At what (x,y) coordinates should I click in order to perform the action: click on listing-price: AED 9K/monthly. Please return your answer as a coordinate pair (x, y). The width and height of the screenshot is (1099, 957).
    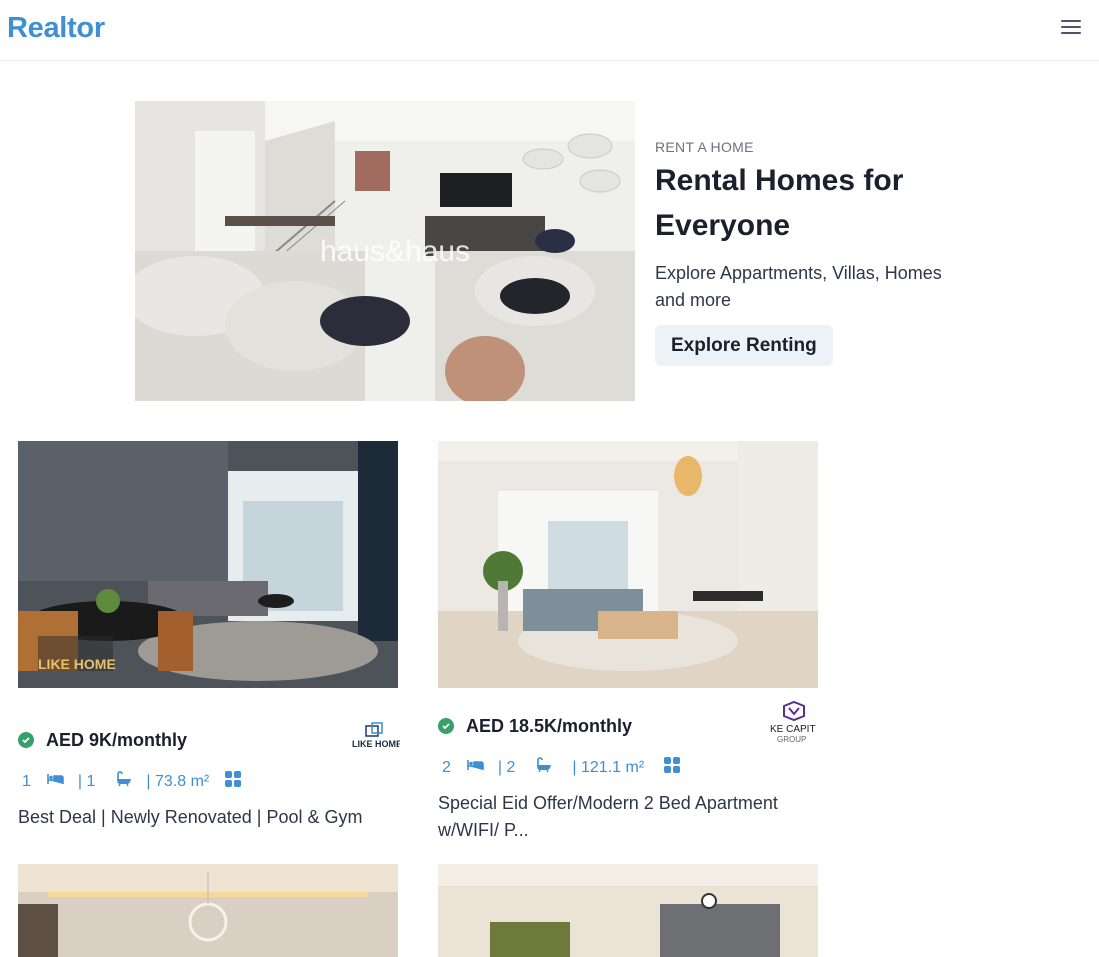
    Looking at the image, I should click on (116, 740).